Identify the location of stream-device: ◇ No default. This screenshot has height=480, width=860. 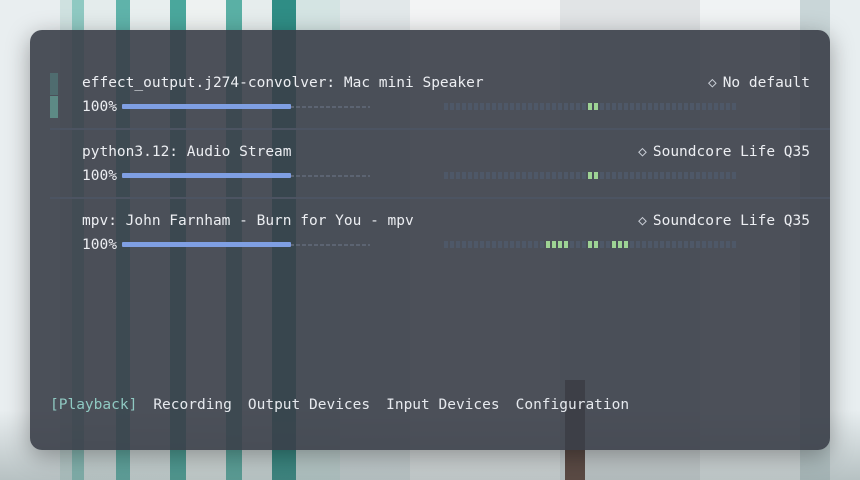
(759, 83).